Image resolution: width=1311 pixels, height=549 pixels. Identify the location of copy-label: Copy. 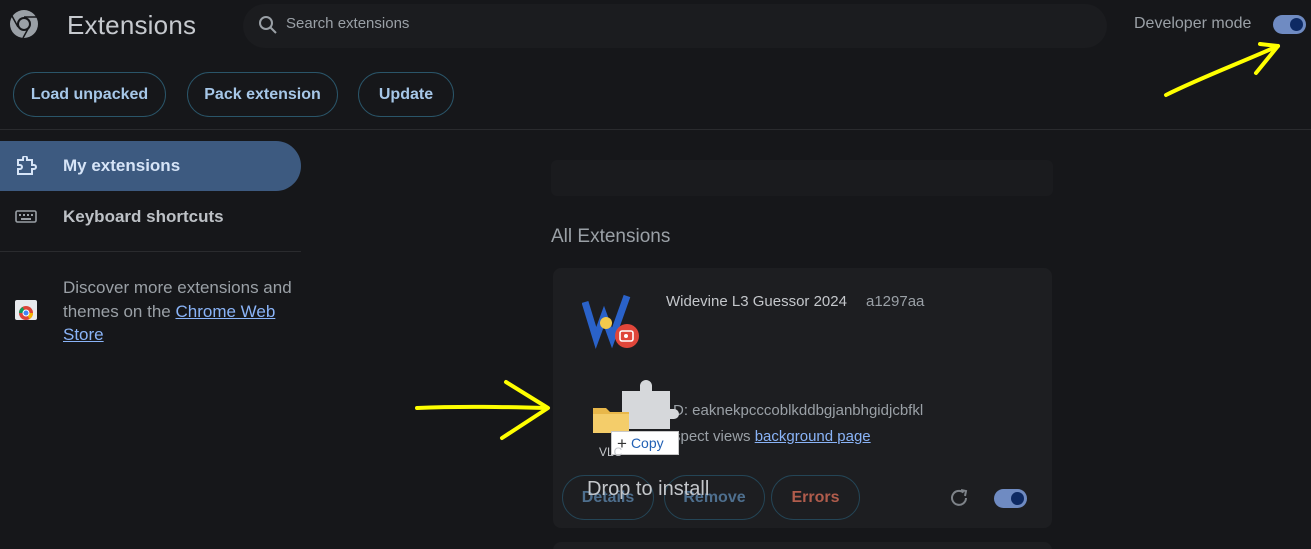
(647, 443).